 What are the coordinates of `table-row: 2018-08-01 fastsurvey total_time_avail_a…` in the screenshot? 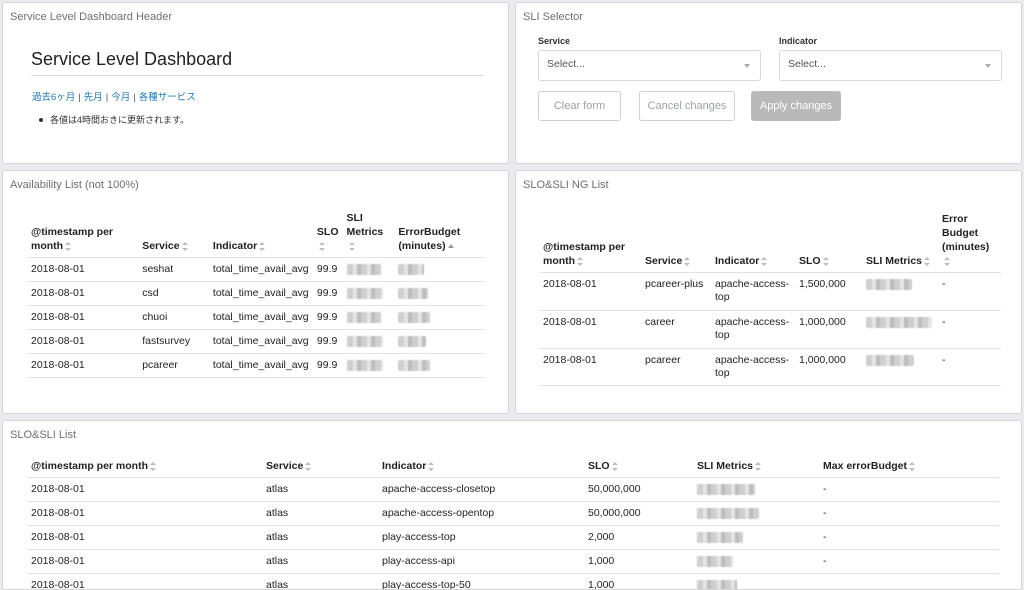 It's located at (256, 341).